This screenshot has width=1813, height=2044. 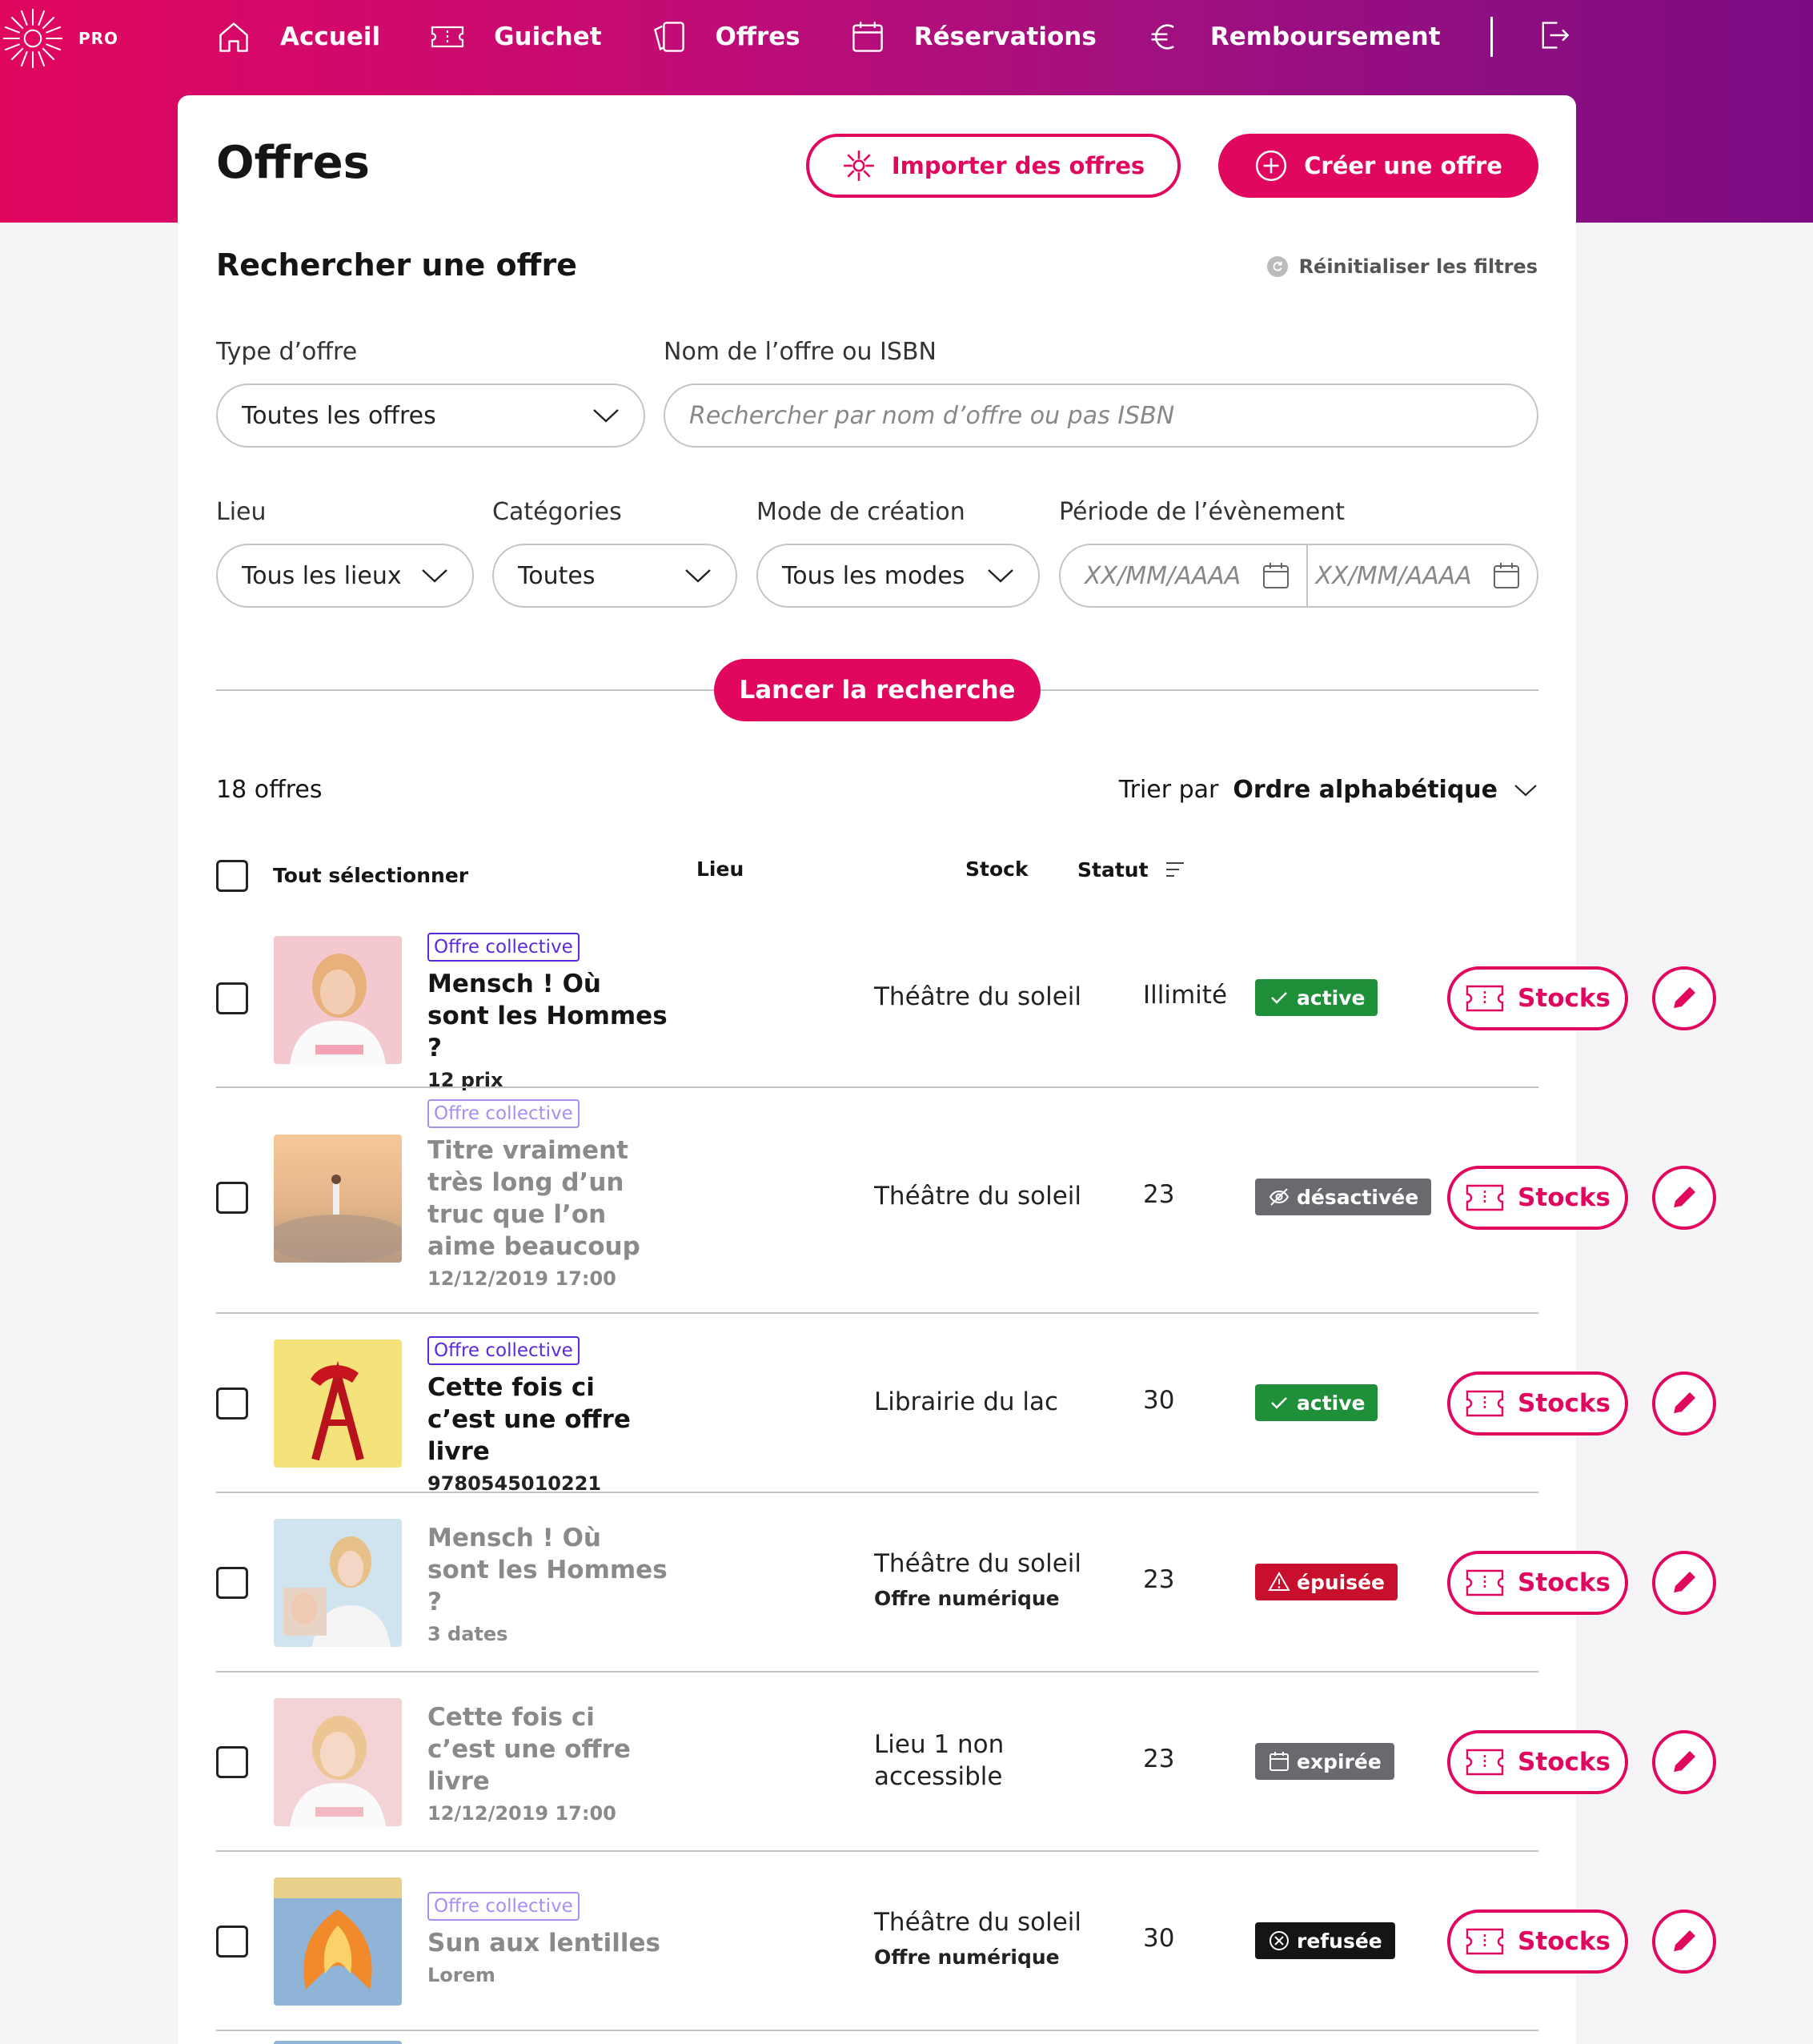 I want to click on status-badge: désactivée, so click(x=1343, y=1197).